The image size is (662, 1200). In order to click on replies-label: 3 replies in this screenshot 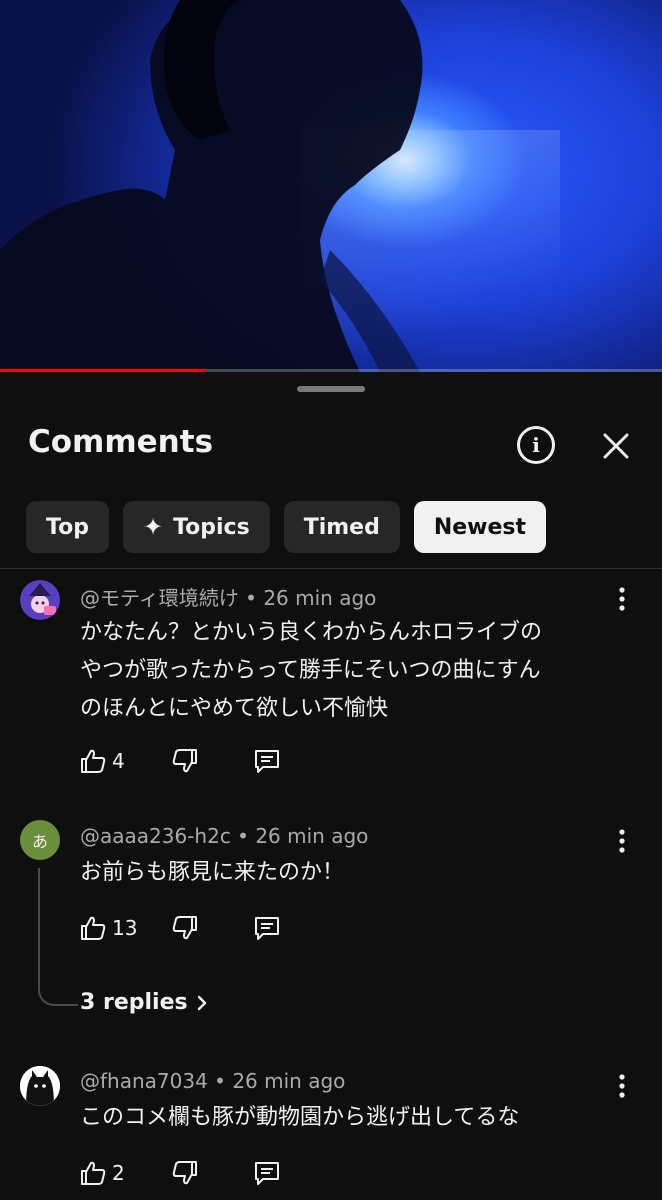, I will do `click(134, 1002)`.